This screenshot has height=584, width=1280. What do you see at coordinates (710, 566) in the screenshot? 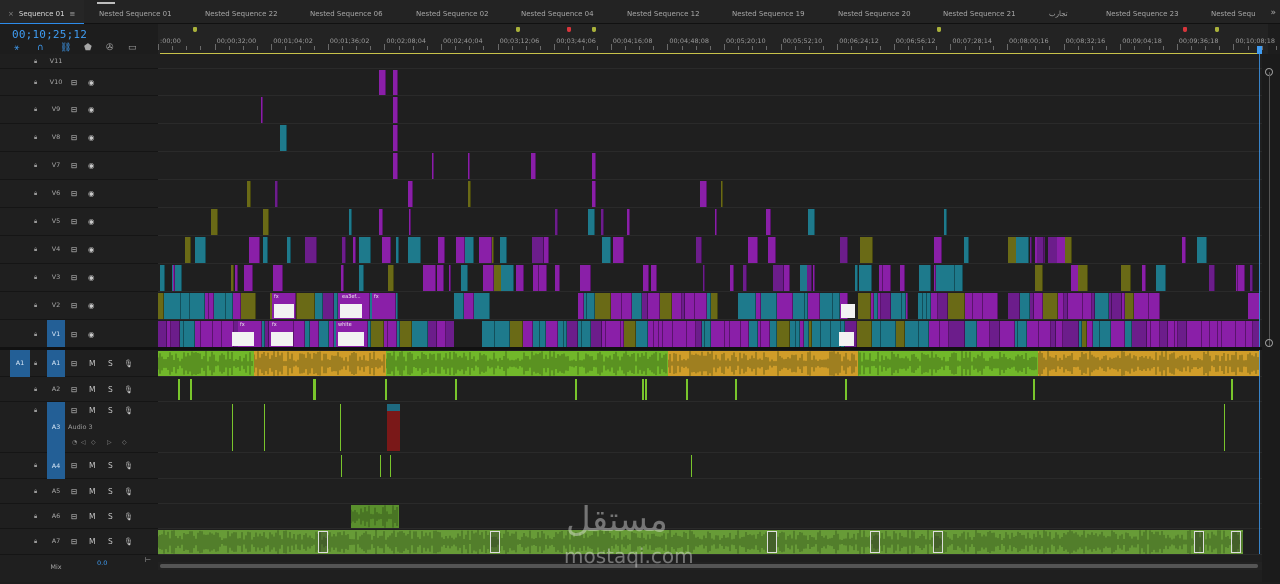
I see `horizontal-scrollbar` at bounding box center [710, 566].